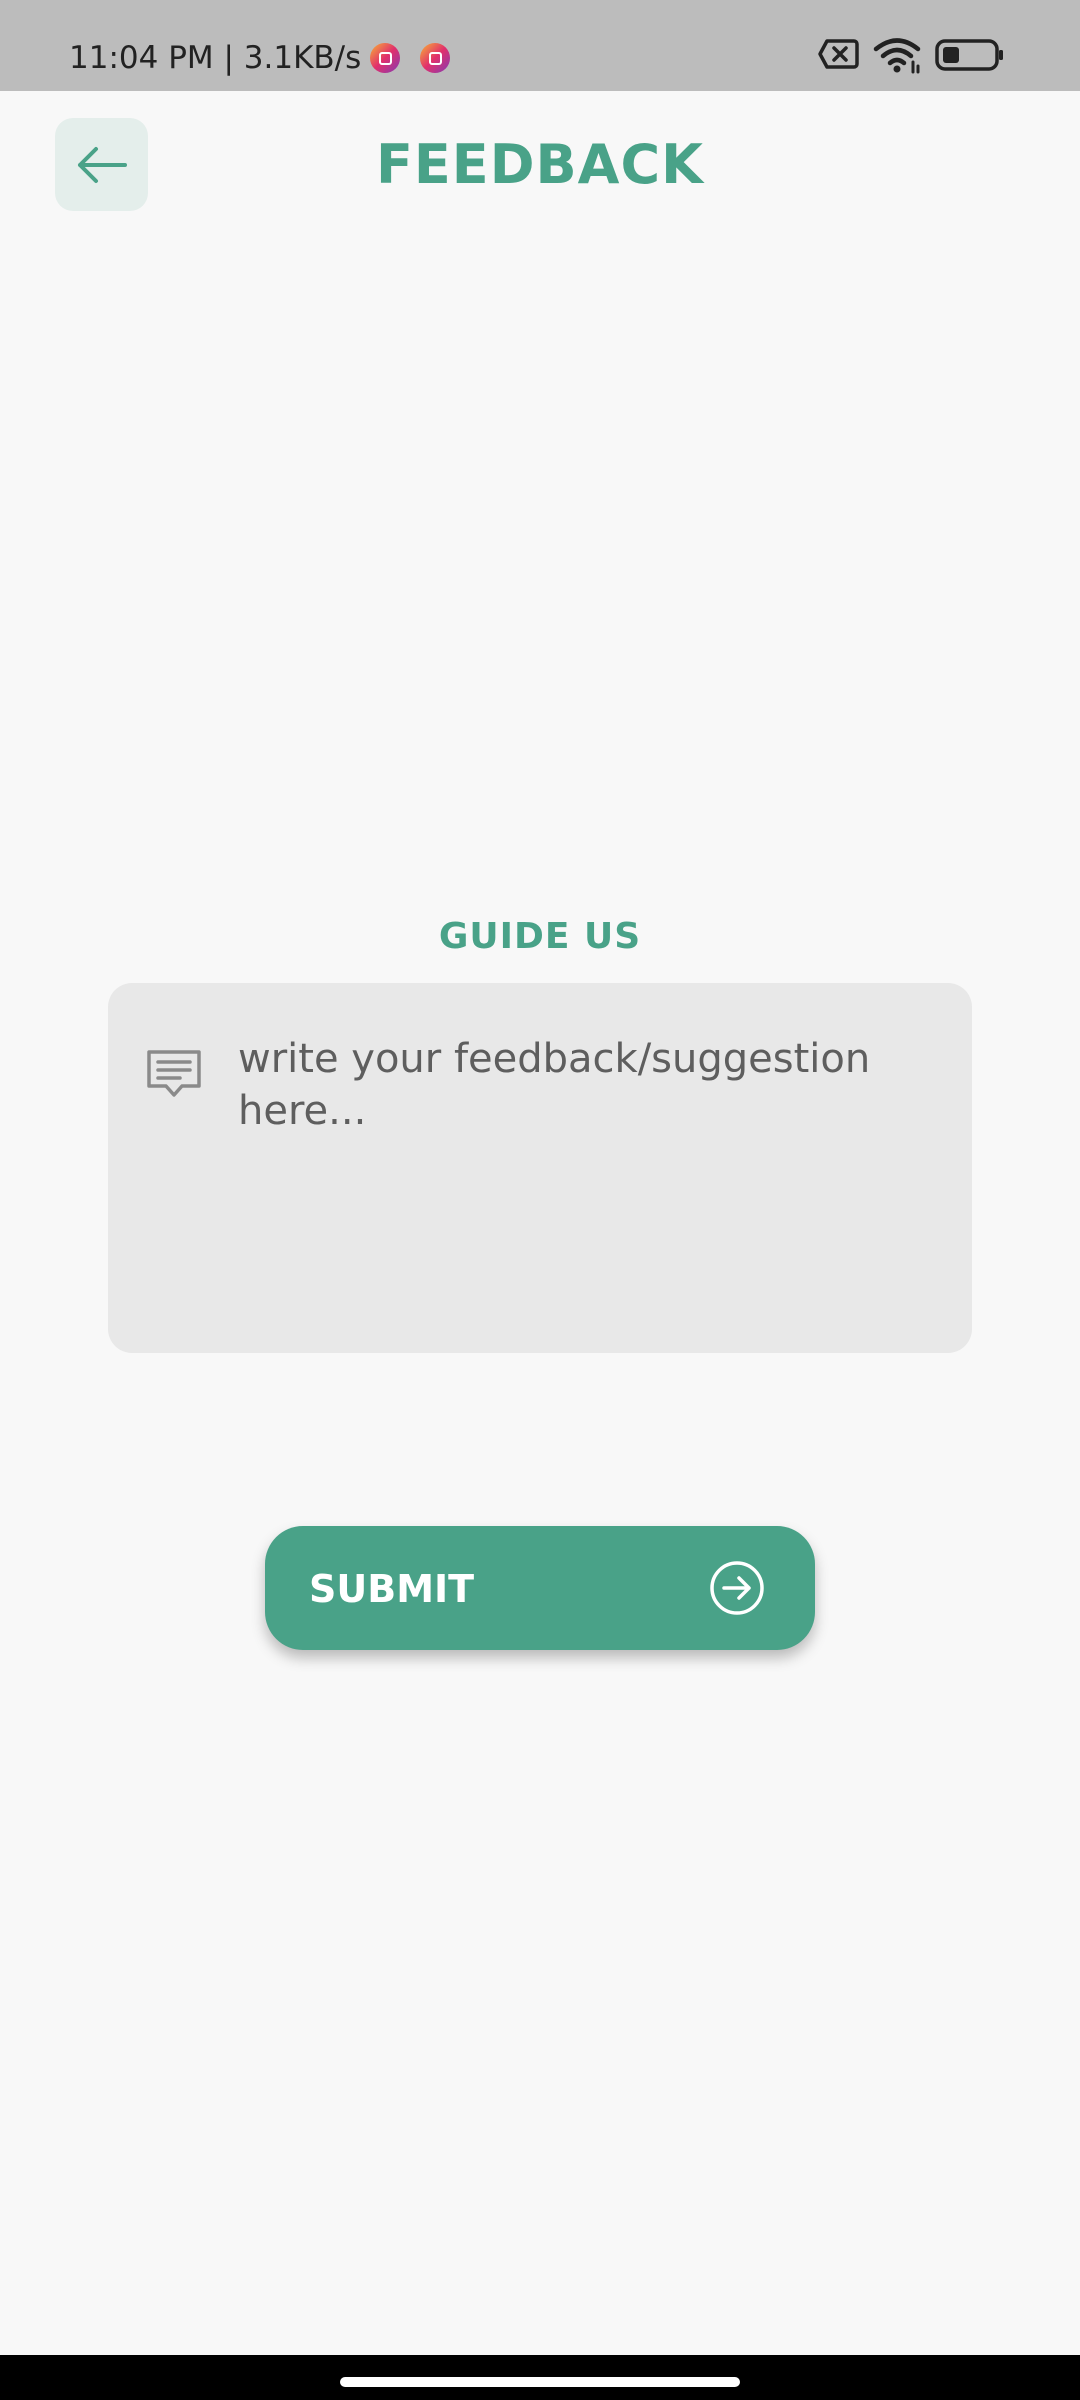 Image resolution: width=1080 pixels, height=2400 pixels. I want to click on submit-label: SUBMIT, so click(392, 1589).